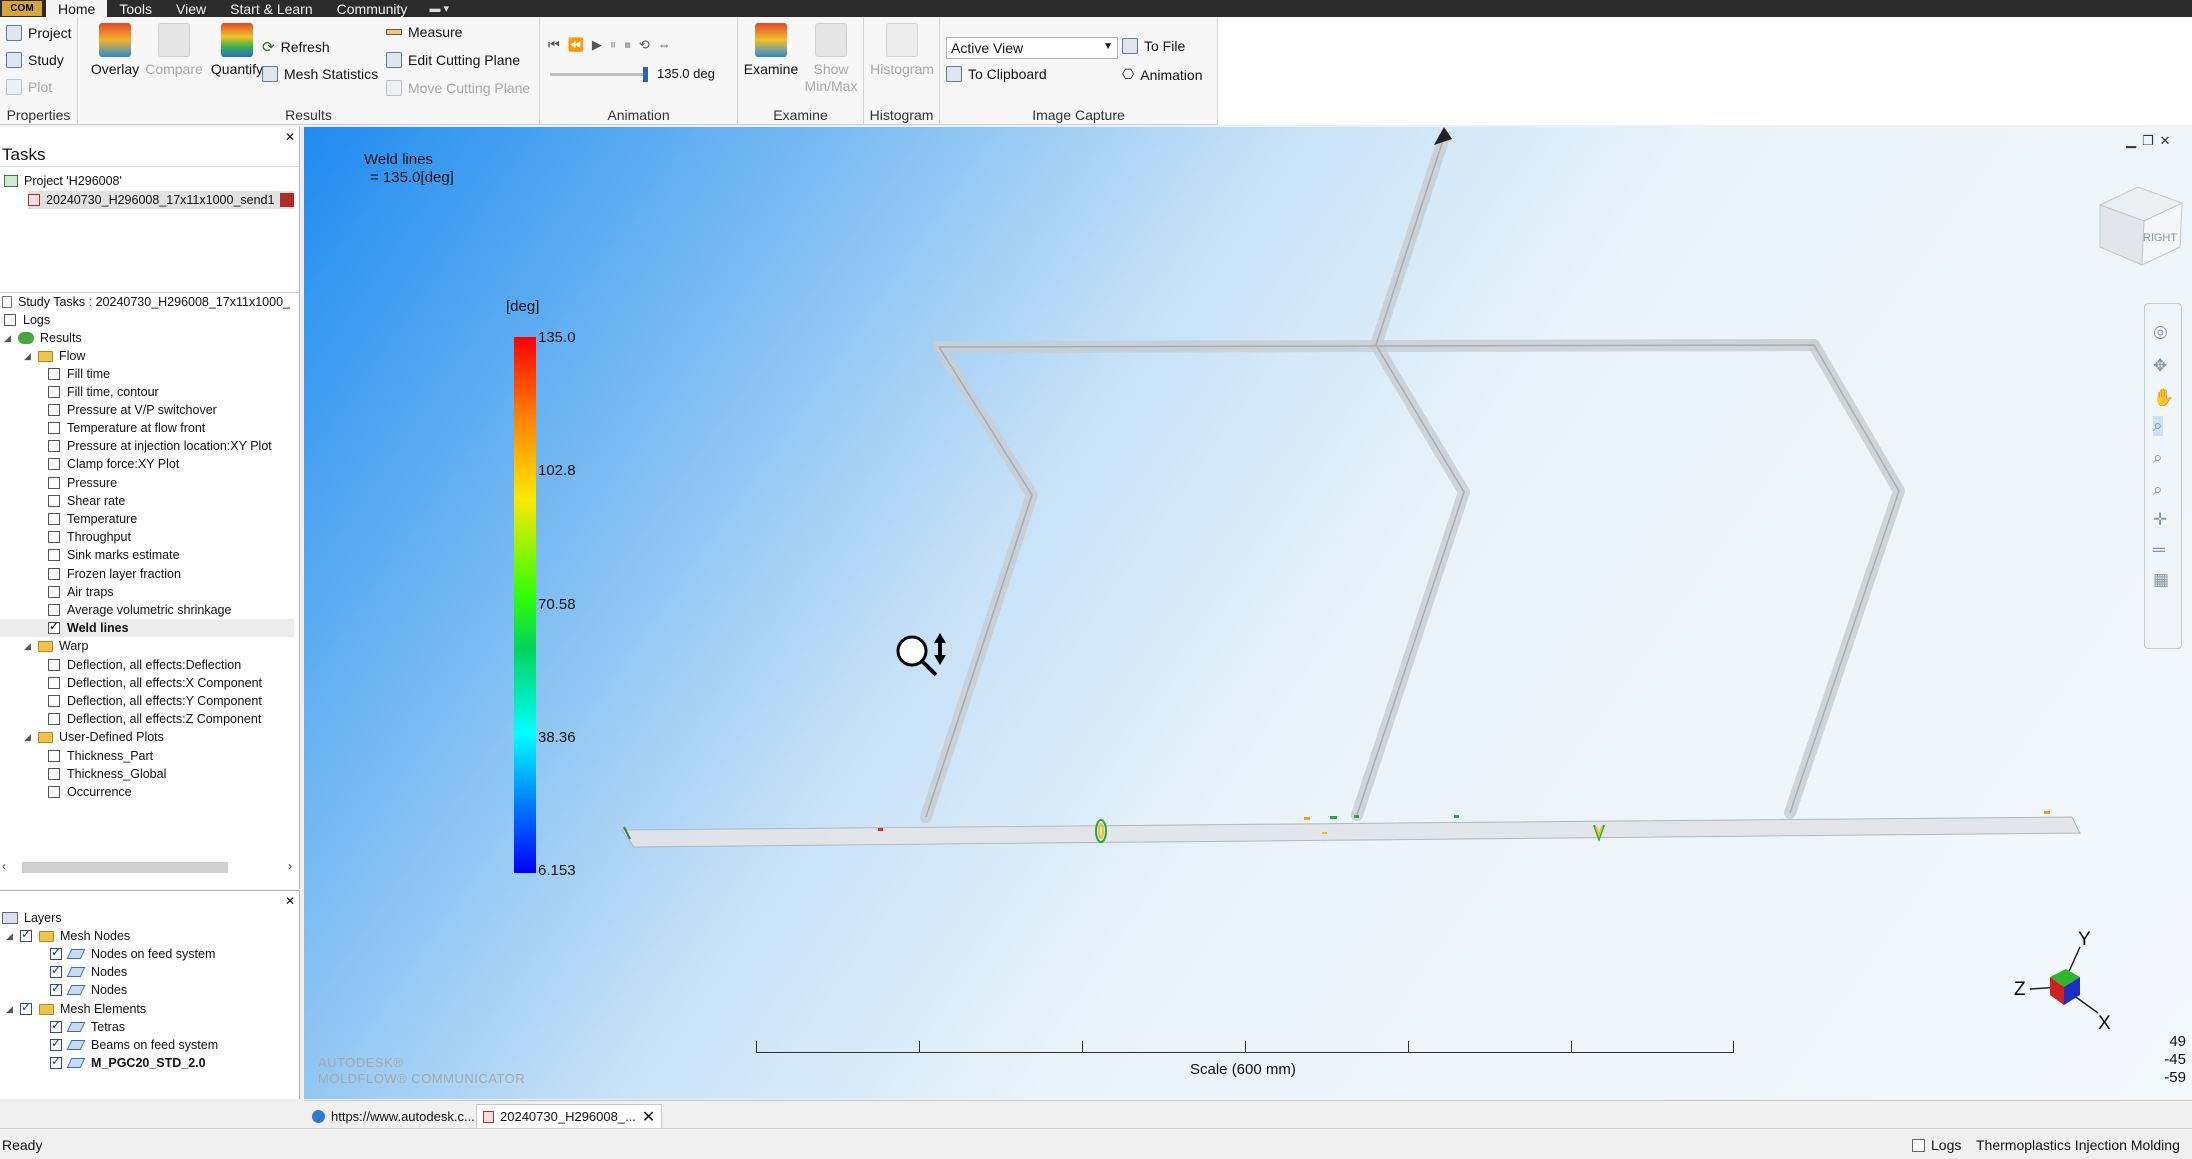  Describe the element at coordinates (134, 1045) in the screenshot. I see `layer-item: Beams on feed system` at that location.